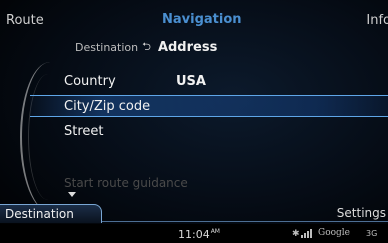 The width and height of the screenshot is (388, 243). What do you see at coordinates (135, 81) in the screenshot?
I see `list-item-country: Country USA` at bounding box center [135, 81].